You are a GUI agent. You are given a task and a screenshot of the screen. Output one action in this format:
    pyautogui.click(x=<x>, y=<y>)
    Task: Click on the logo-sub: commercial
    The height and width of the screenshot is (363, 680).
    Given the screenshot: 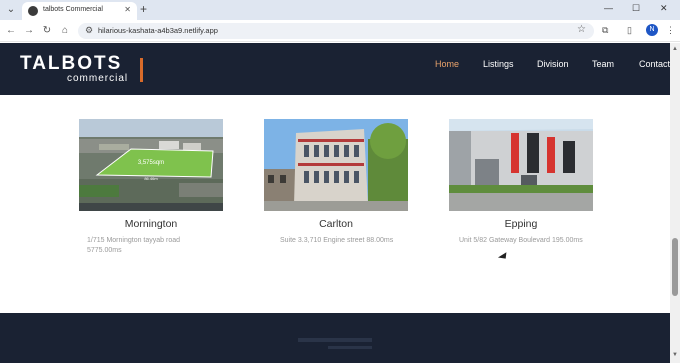 What is the action you would take?
    pyautogui.click(x=98, y=78)
    